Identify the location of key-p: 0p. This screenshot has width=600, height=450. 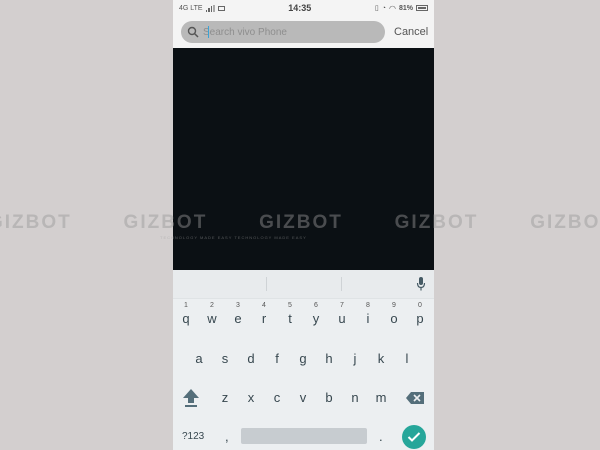
(420, 317).